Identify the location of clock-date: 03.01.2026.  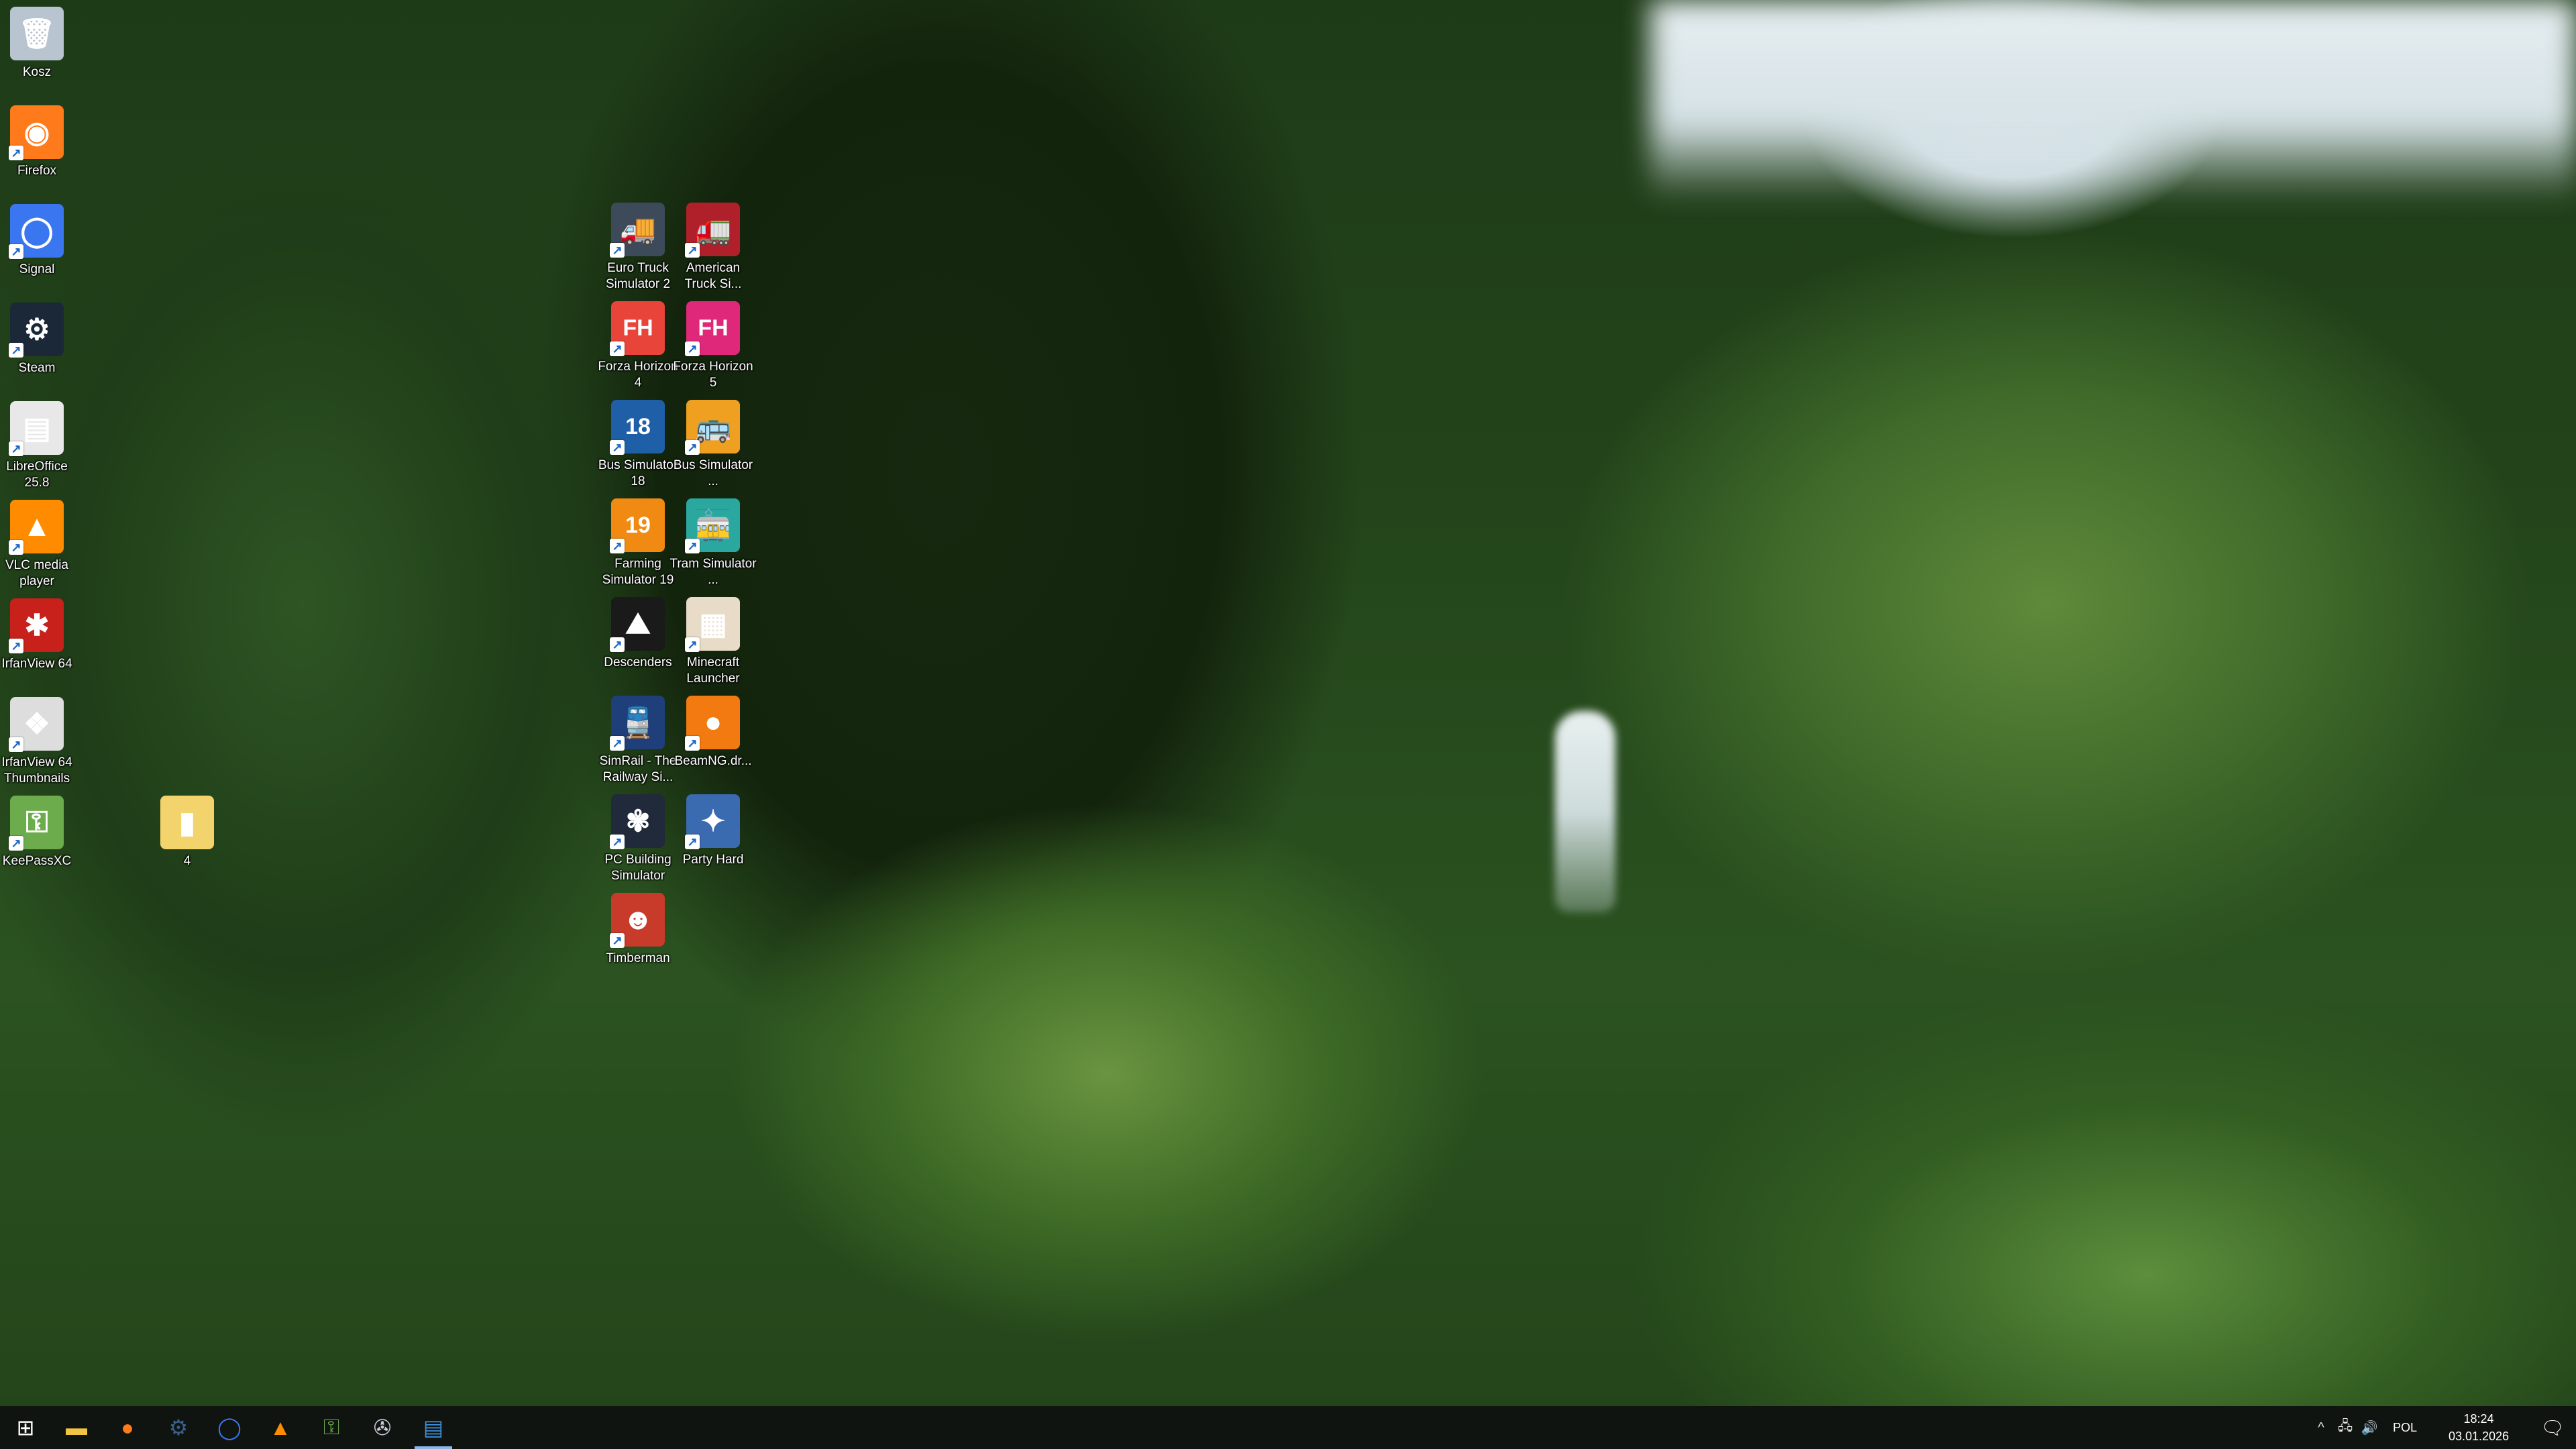
(2479, 1436).